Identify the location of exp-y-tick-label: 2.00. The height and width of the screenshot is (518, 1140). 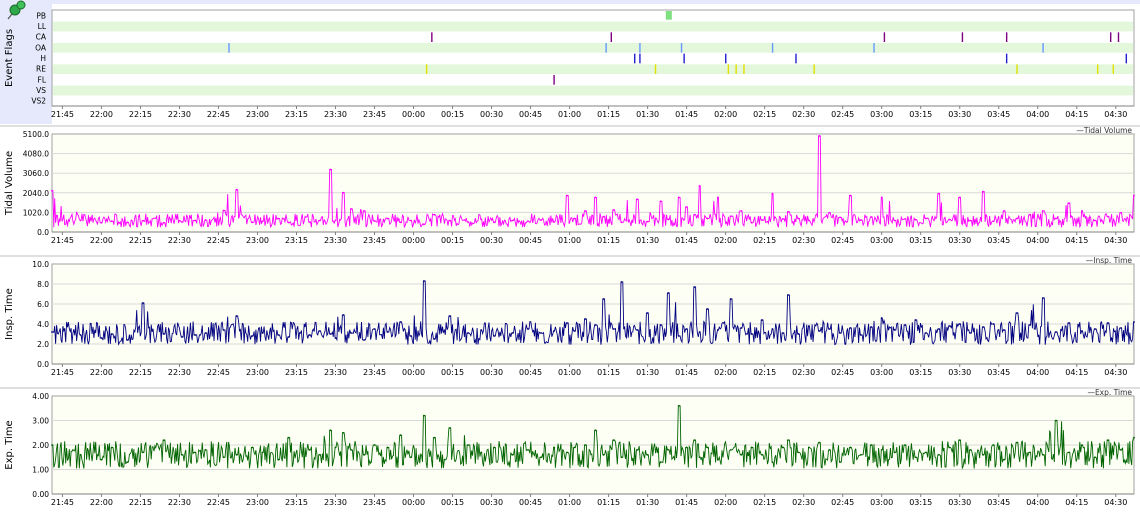
(40, 445).